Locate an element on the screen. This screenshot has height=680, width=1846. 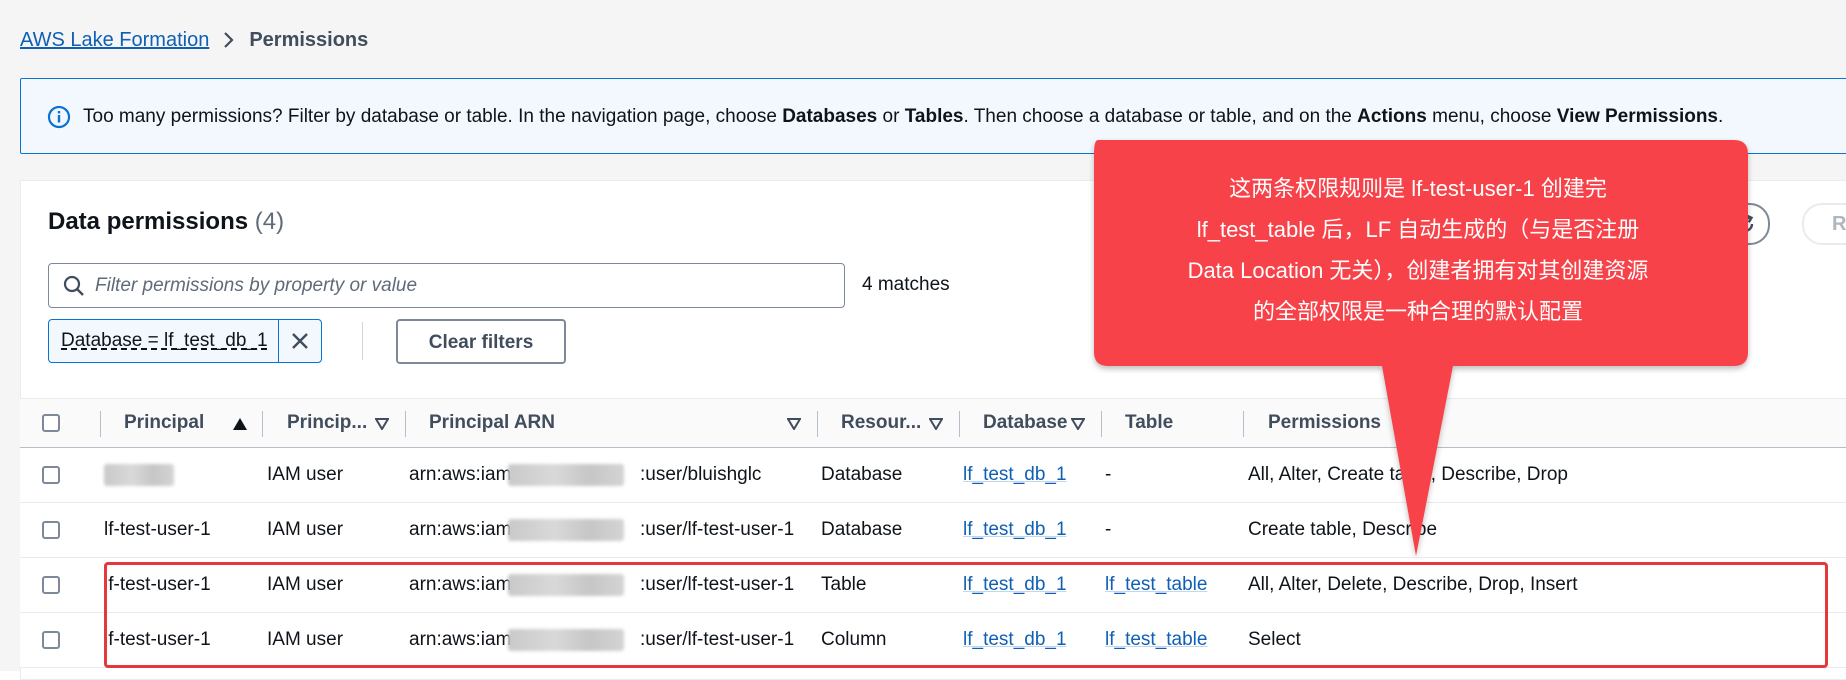
breadcrumb: AWS Lake Formation Permissions is located at coordinates (194, 40).